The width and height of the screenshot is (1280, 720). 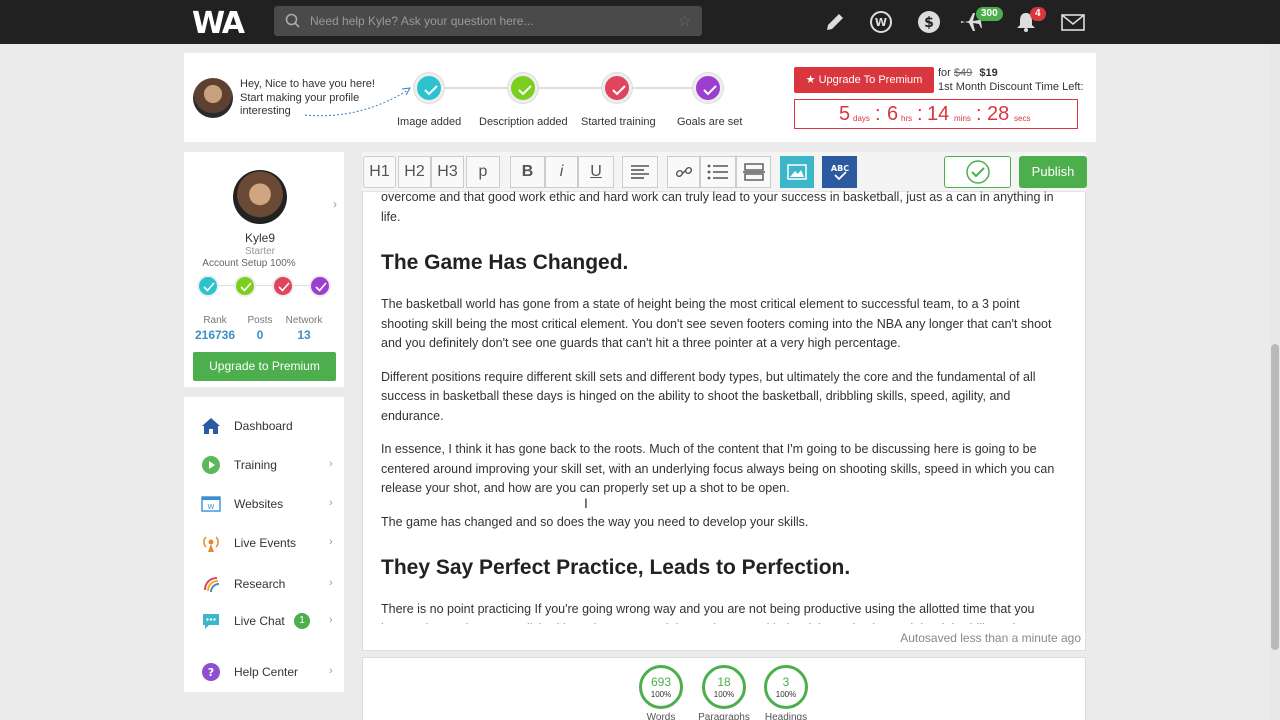 What do you see at coordinates (1038, 14) in the screenshot?
I see `notification-badge: 4` at bounding box center [1038, 14].